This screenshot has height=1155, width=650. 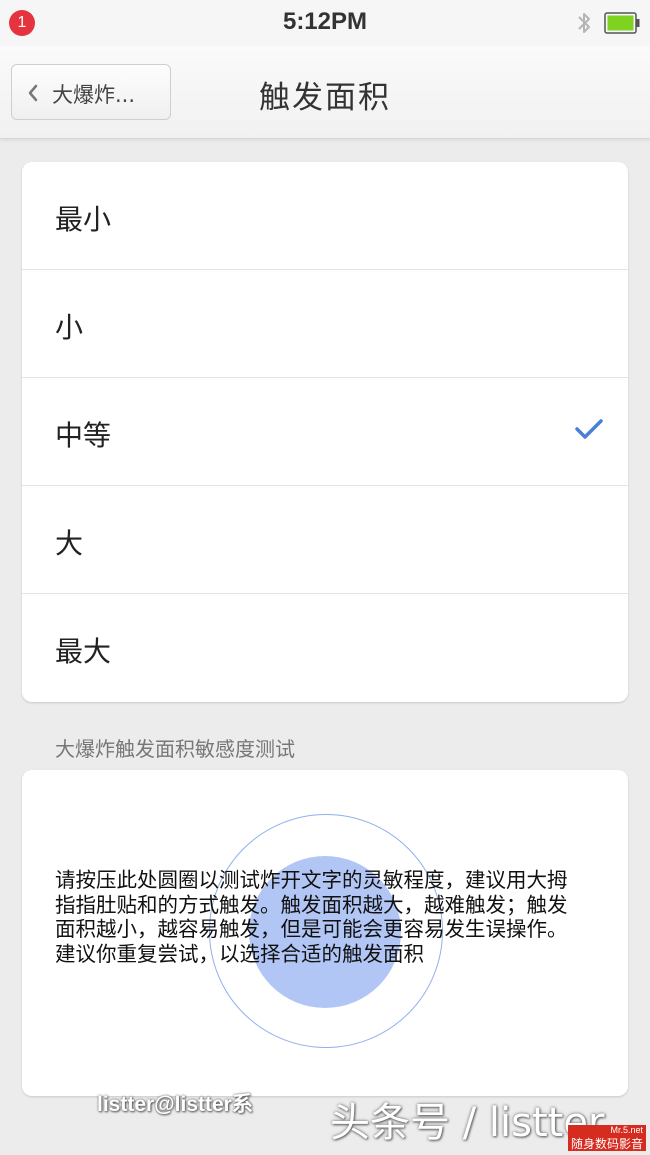 I want to click on option-medium: 中等, so click(x=325, y=432).